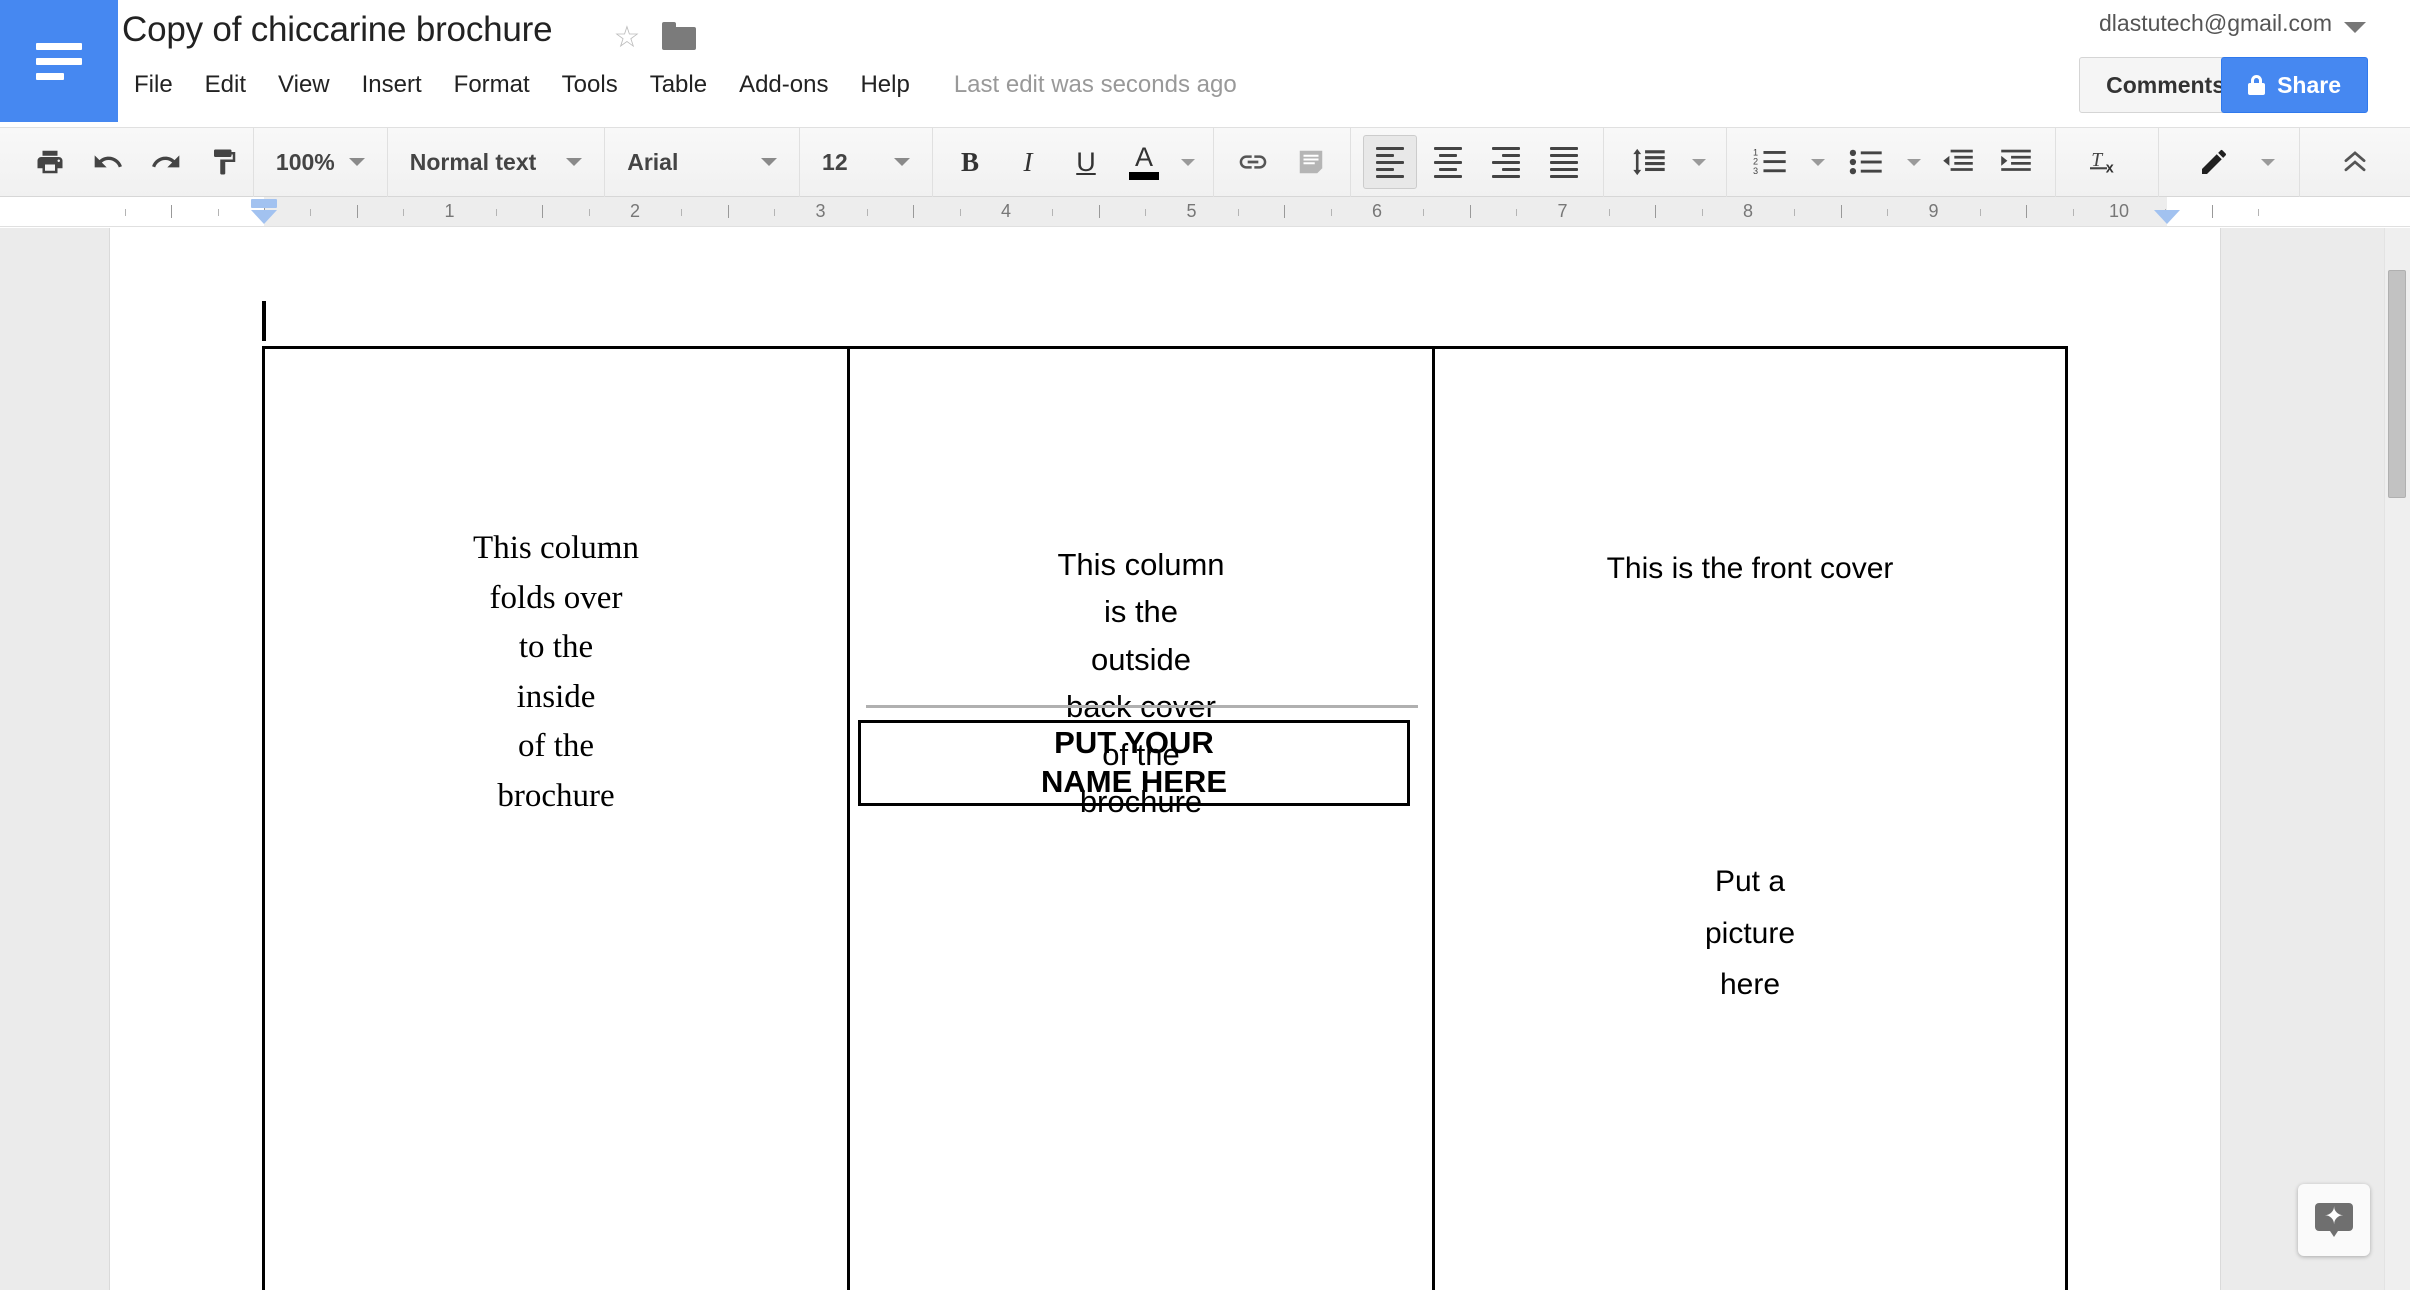  I want to click on redo-icon, so click(166, 162).